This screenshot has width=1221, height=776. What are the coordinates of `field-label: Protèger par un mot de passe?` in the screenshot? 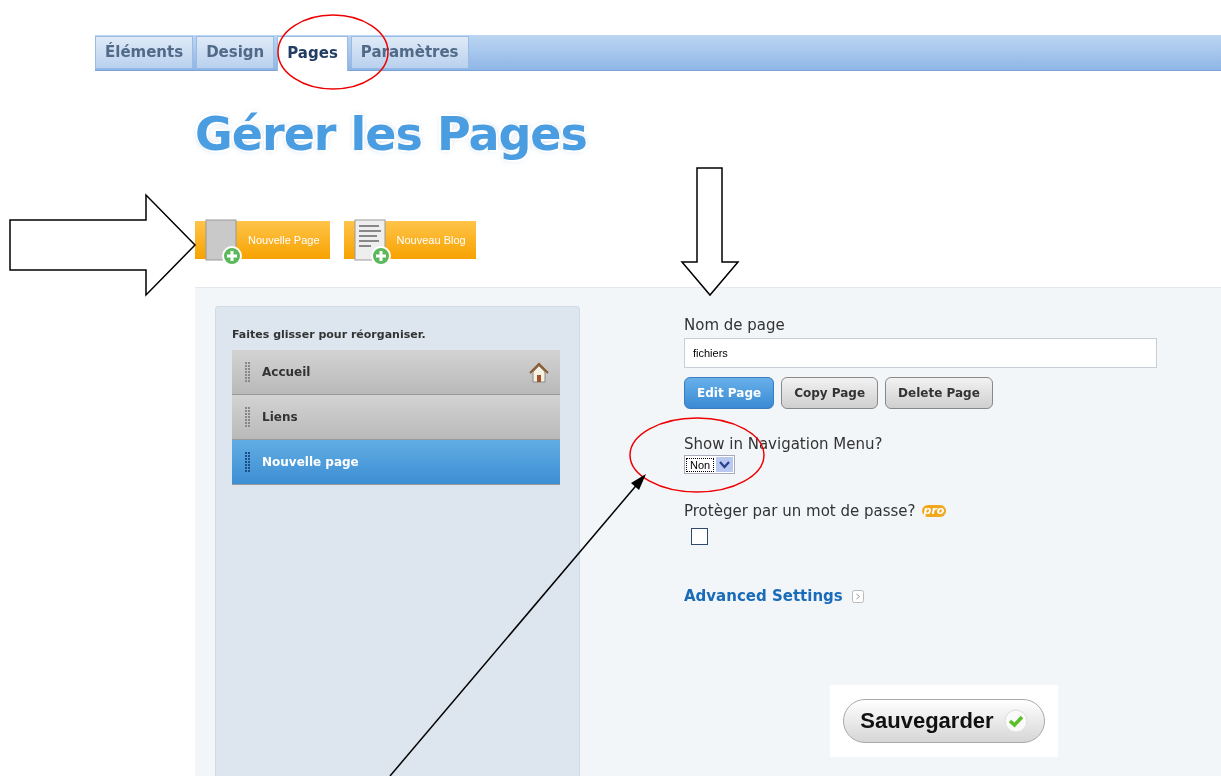 It's located at (800, 511).